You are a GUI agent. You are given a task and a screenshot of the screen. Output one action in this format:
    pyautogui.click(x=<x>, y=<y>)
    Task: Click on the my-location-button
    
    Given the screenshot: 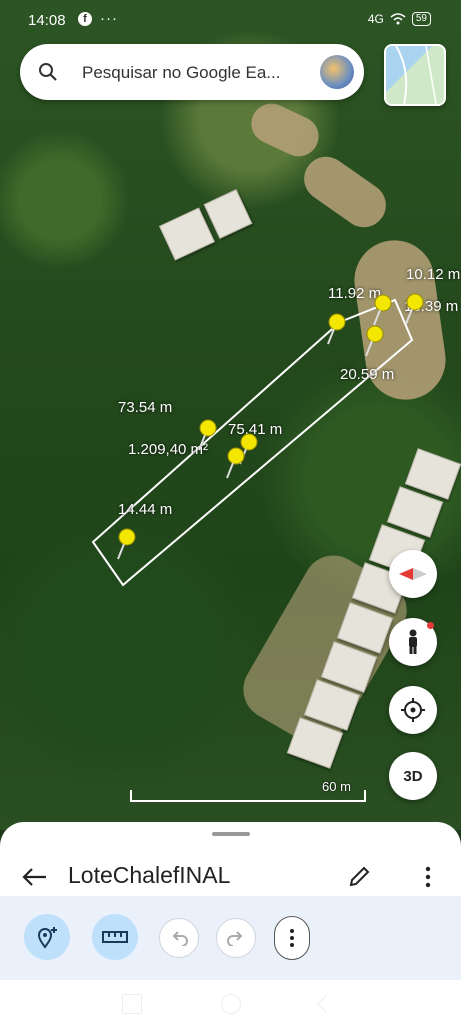 What is the action you would take?
    pyautogui.click(x=413, y=710)
    